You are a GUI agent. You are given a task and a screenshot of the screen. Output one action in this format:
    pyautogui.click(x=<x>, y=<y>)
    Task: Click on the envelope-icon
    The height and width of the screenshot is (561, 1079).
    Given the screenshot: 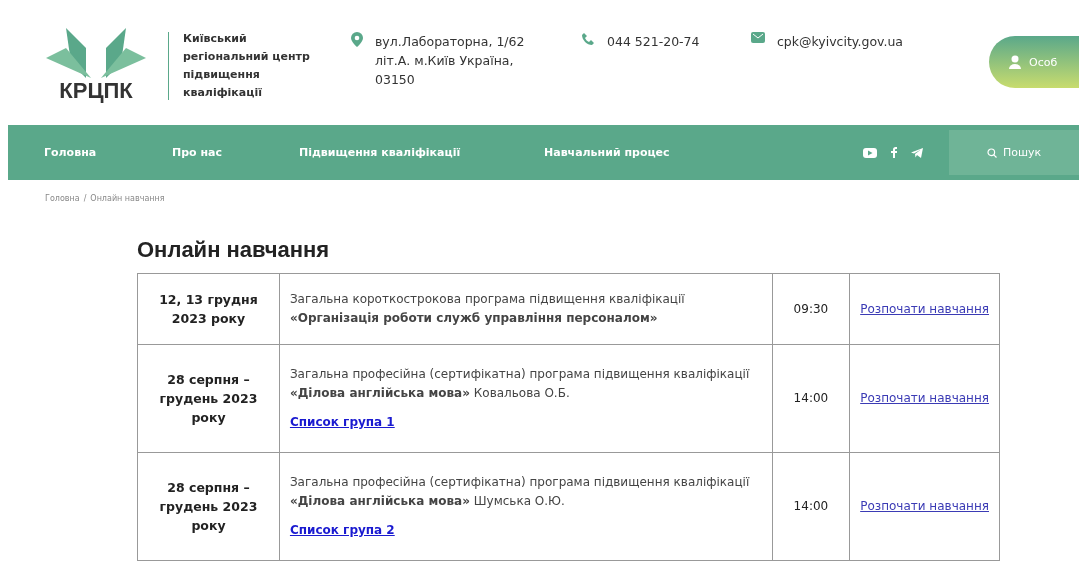 What is the action you would take?
    pyautogui.click(x=758, y=37)
    